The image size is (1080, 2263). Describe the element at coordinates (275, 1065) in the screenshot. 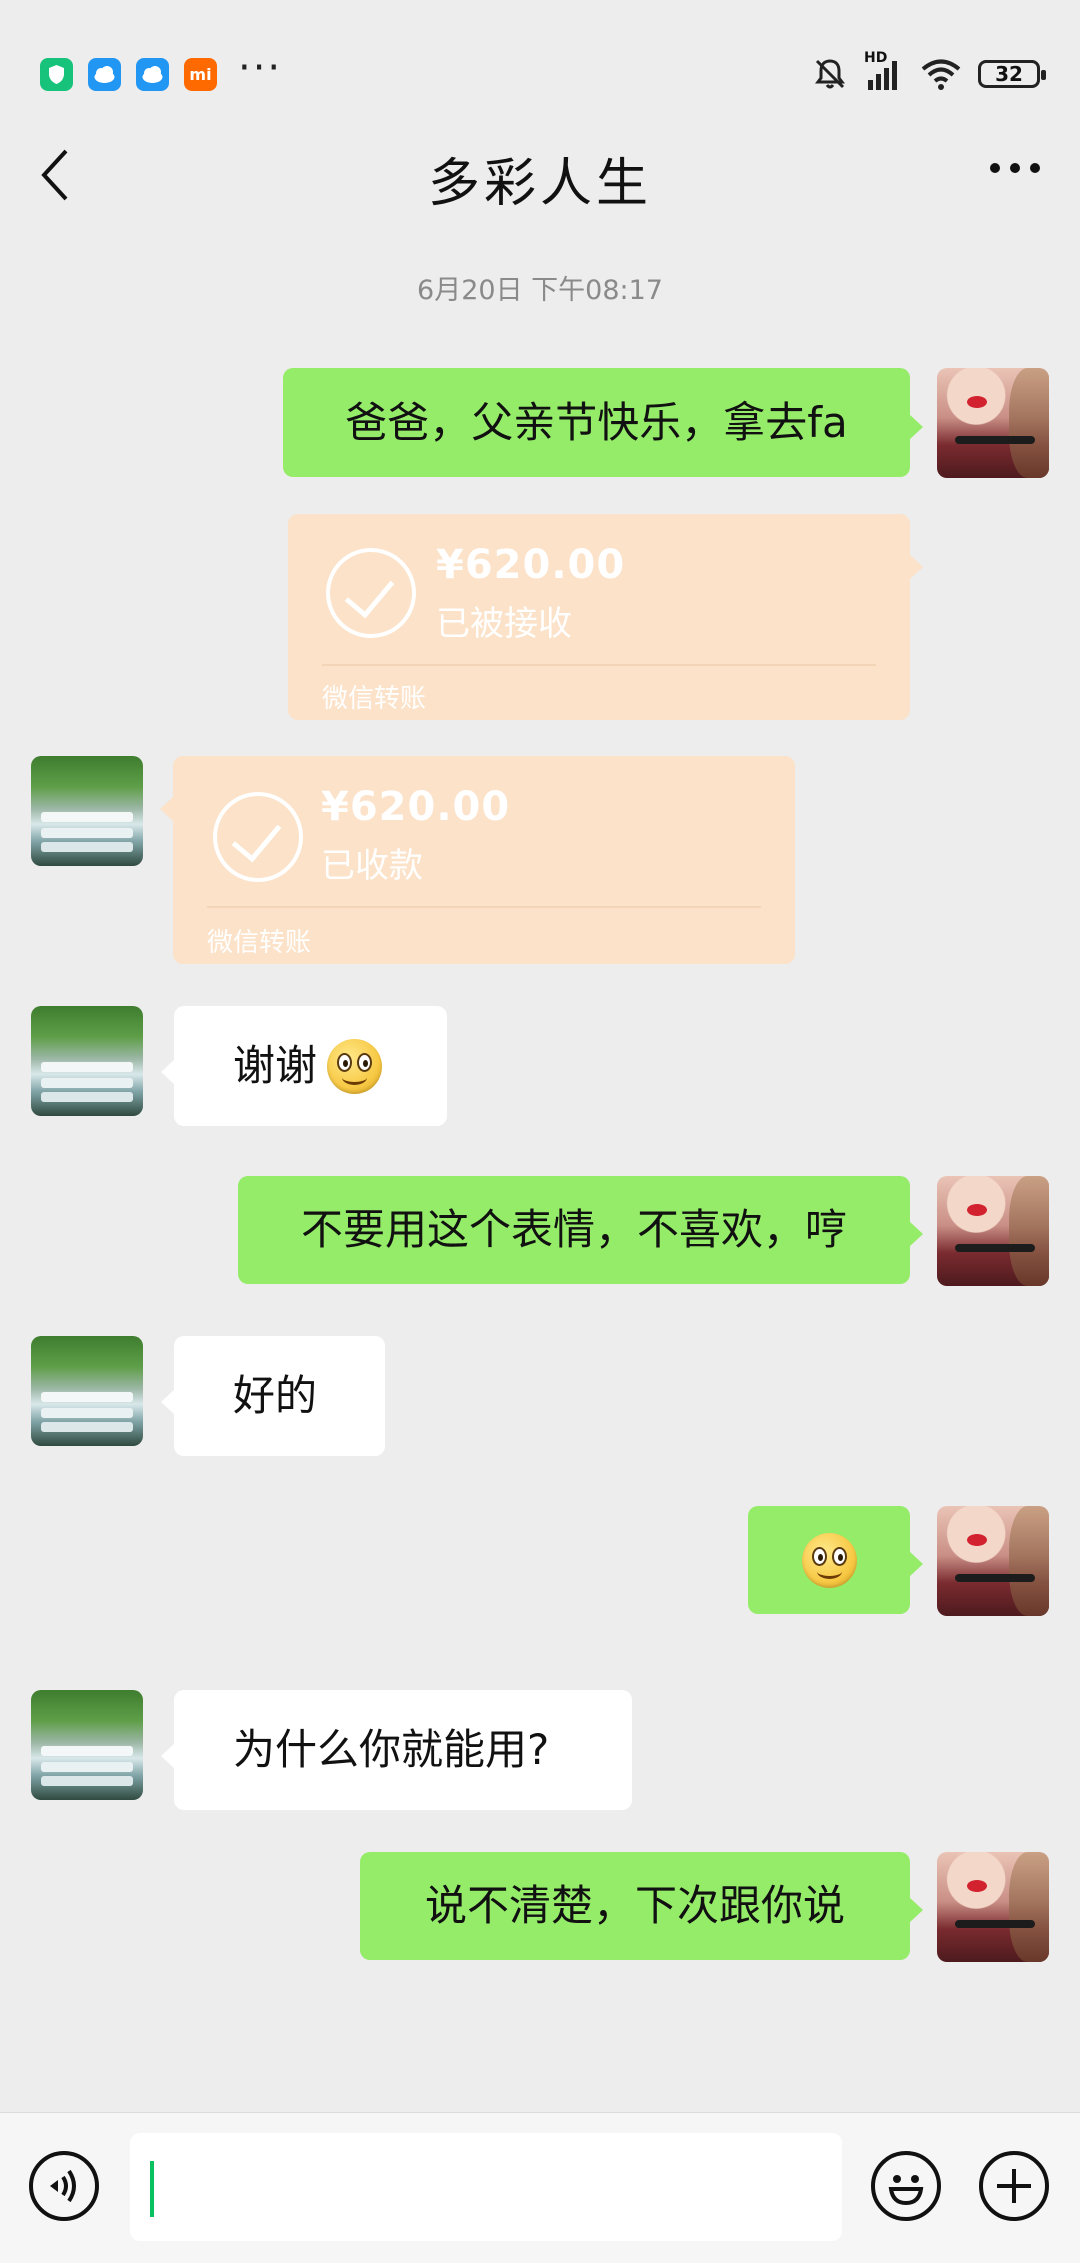

I see `message-text: 谢谢` at that location.